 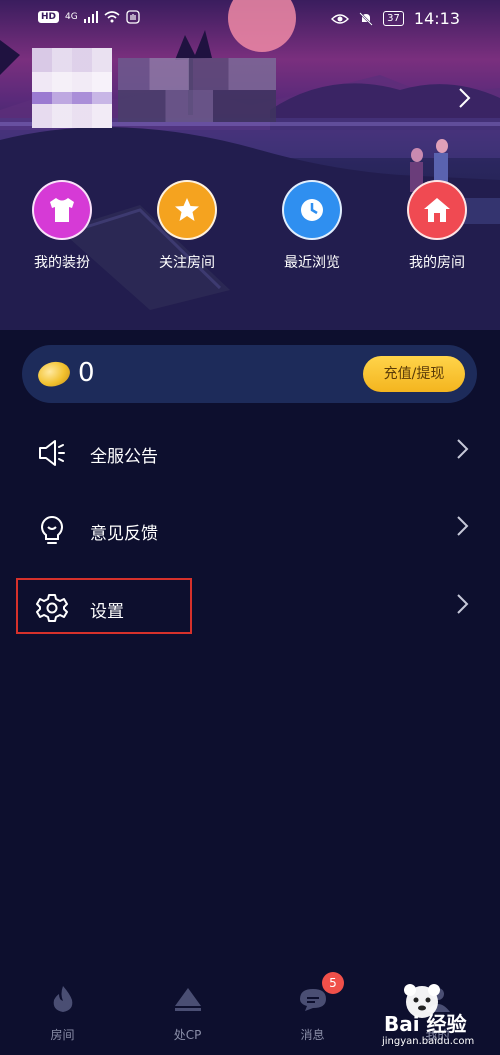 What do you see at coordinates (312, 263) in the screenshot?
I see `quick-action-label: 最近浏览` at bounding box center [312, 263].